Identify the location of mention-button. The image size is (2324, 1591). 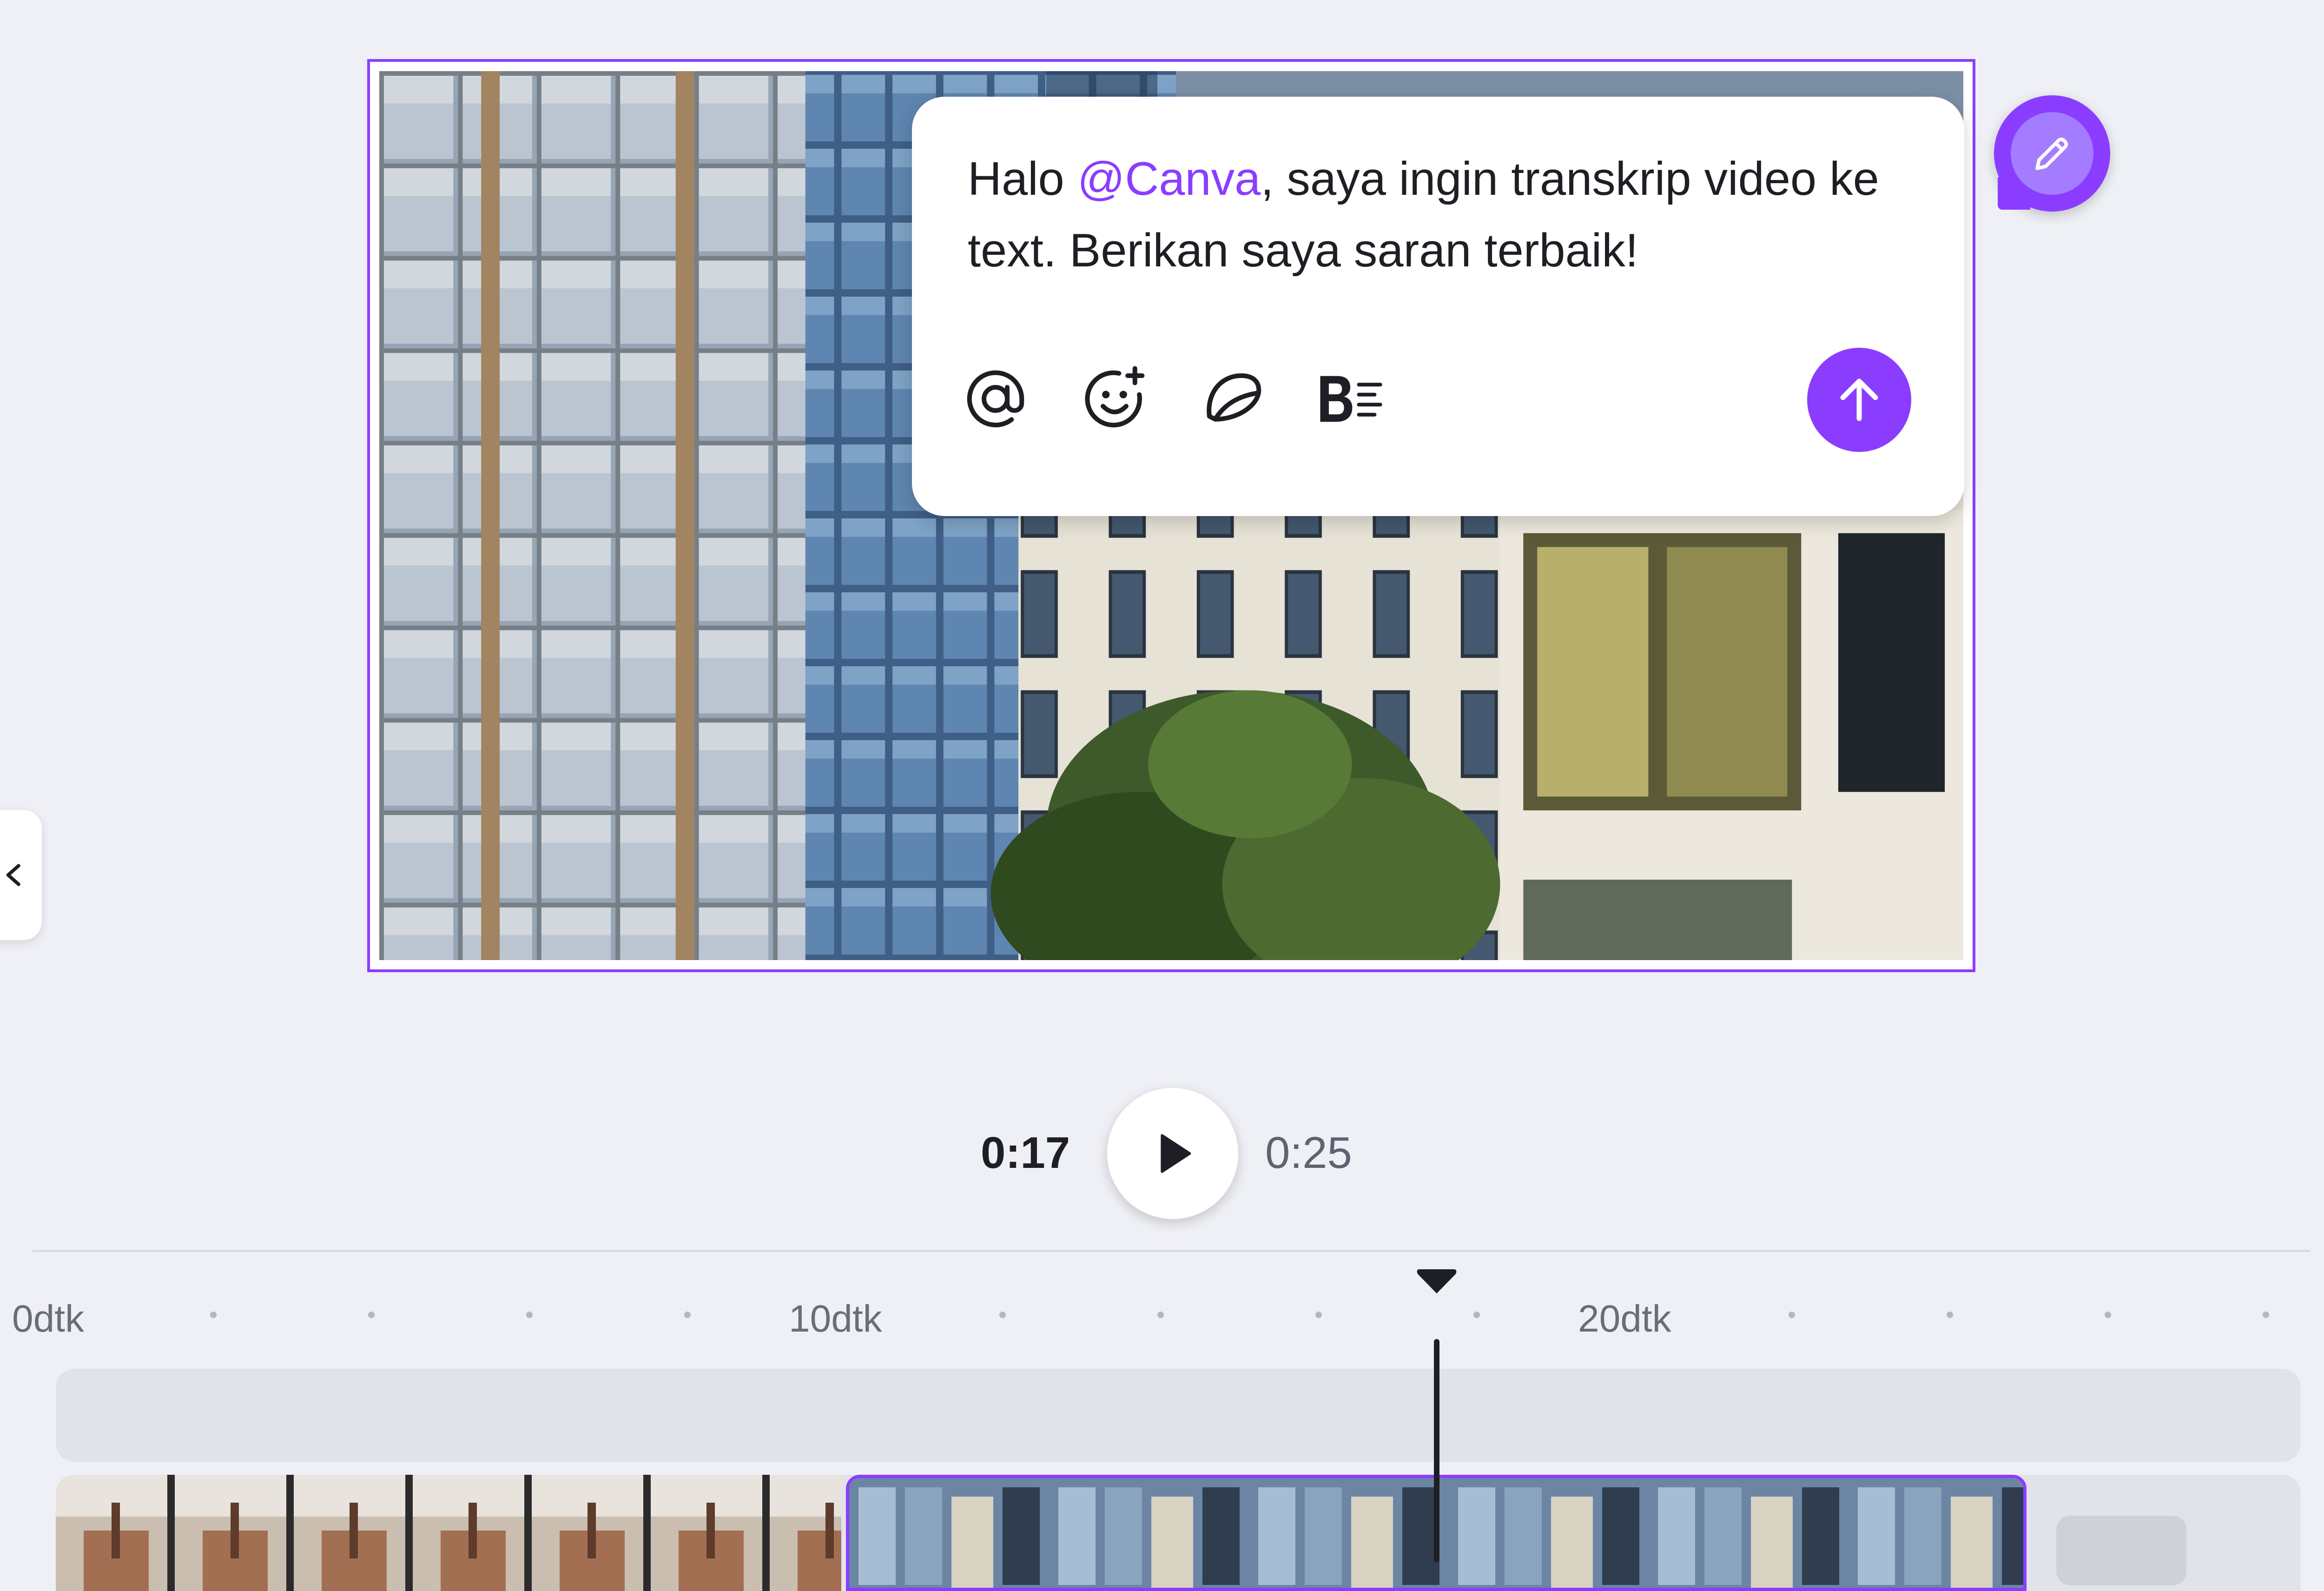
(995, 399).